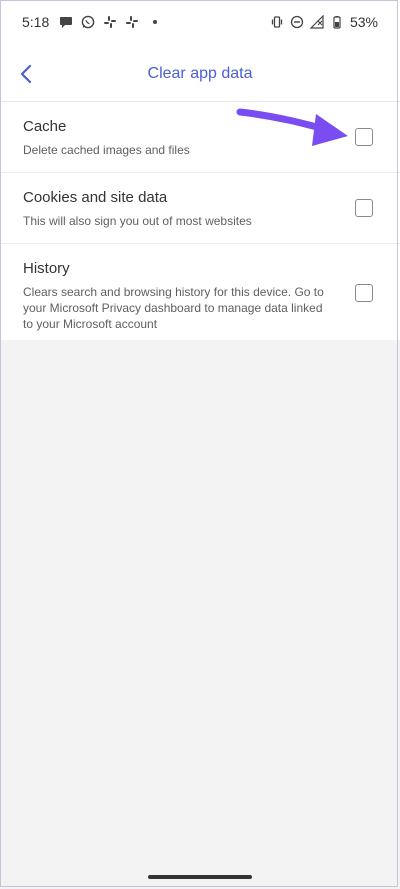 Image resolution: width=400 pixels, height=889 pixels. I want to click on whatsapp-icon, so click(88, 22).